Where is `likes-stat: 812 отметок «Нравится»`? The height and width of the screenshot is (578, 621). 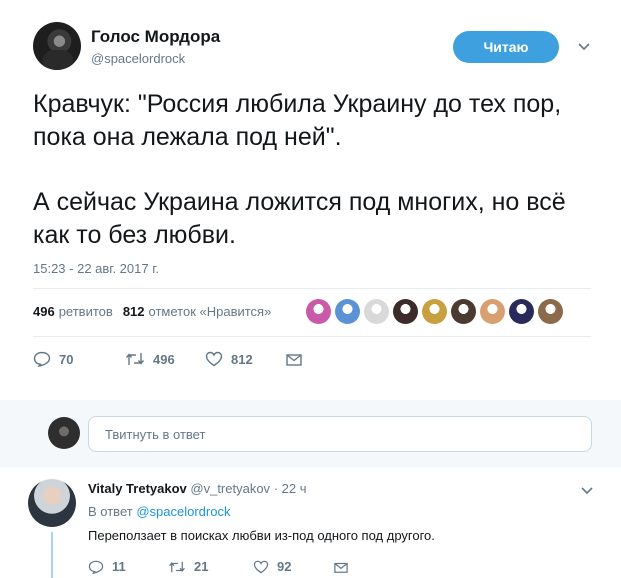
likes-stat: 812 отметок «Нравится» is located at coordinates (197, 311).